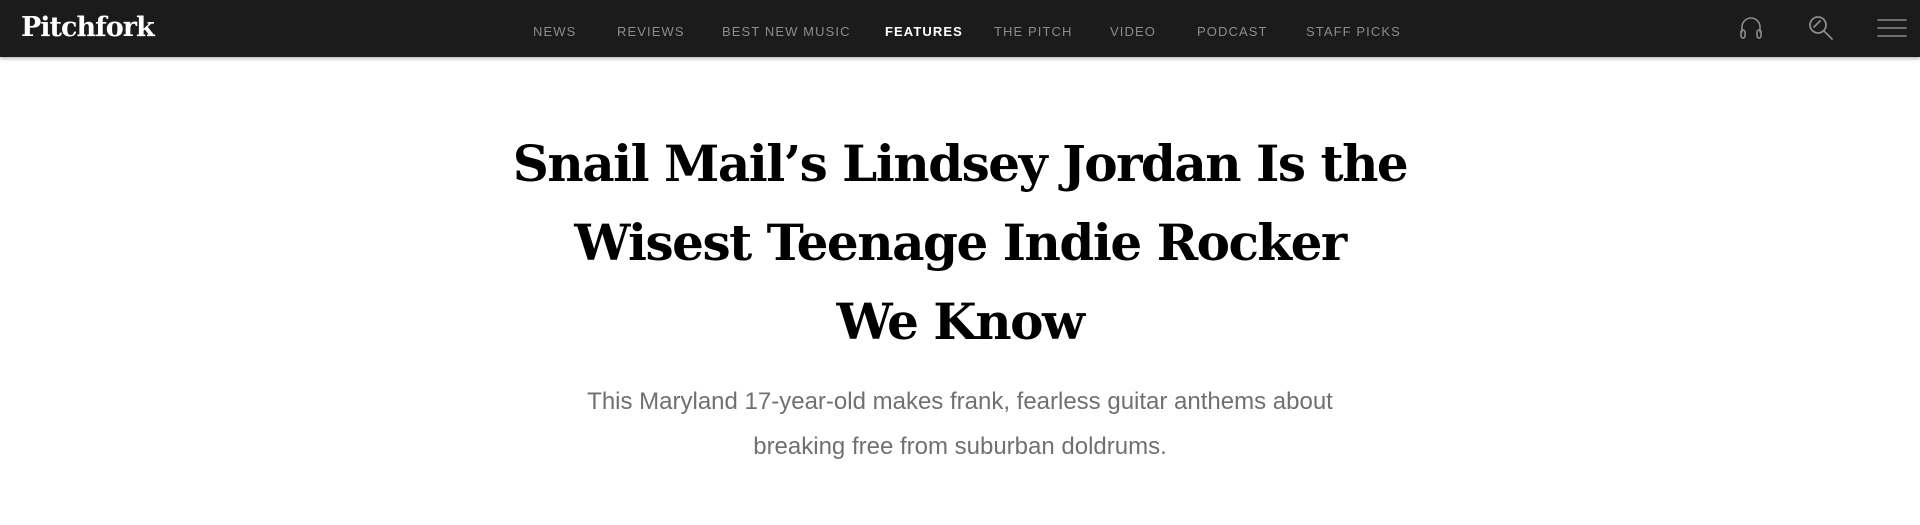 The height and width of the screenshot is (525, 1920). Describe the element at coordinates (960, 163) in the screenshot. I see `headline-line: Snail Mail’s Lindsey Jordan Is the` at that location.